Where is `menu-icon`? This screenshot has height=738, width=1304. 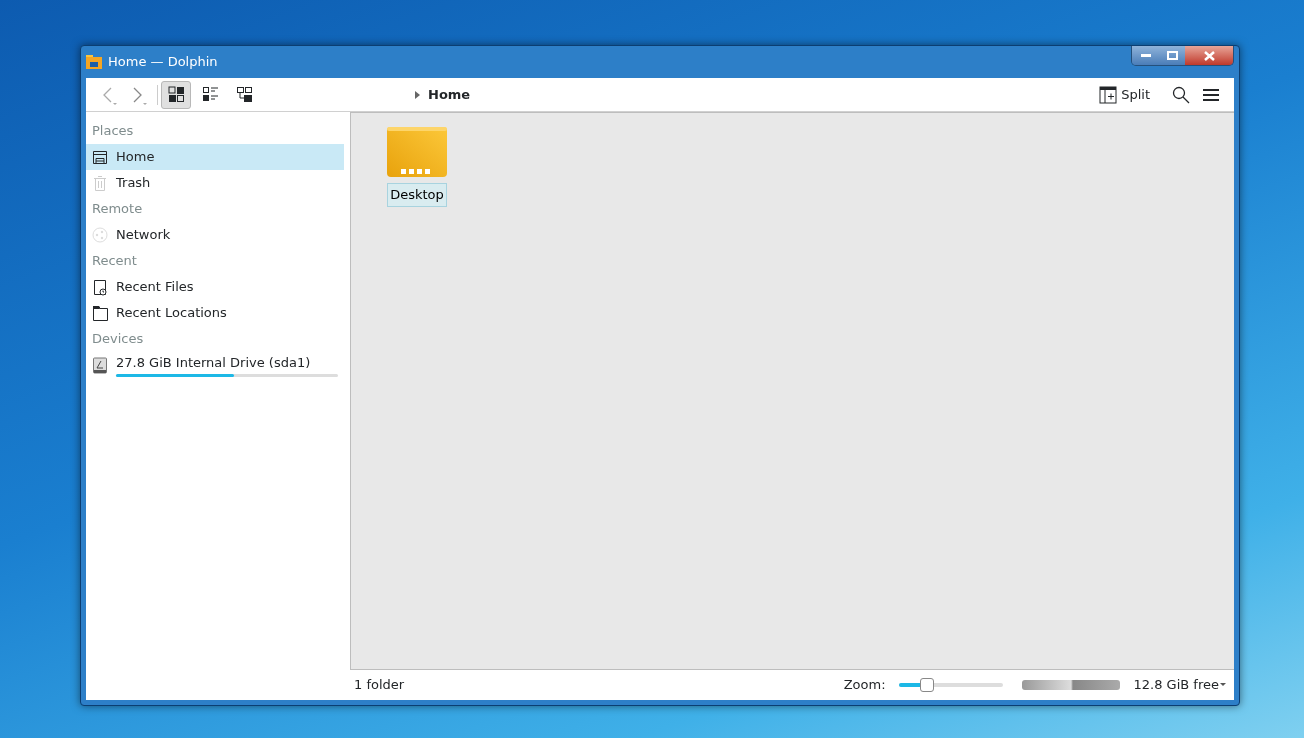
menu-icon is located at coordinates (1211, 94).